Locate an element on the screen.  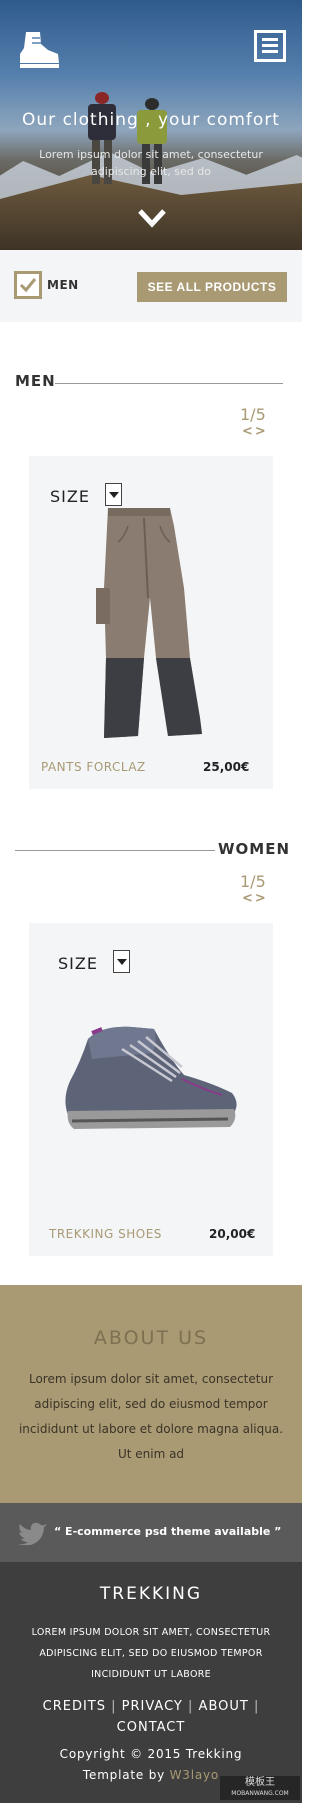
footer-link-about: ABOUT is located at coordinates (224, 1706).